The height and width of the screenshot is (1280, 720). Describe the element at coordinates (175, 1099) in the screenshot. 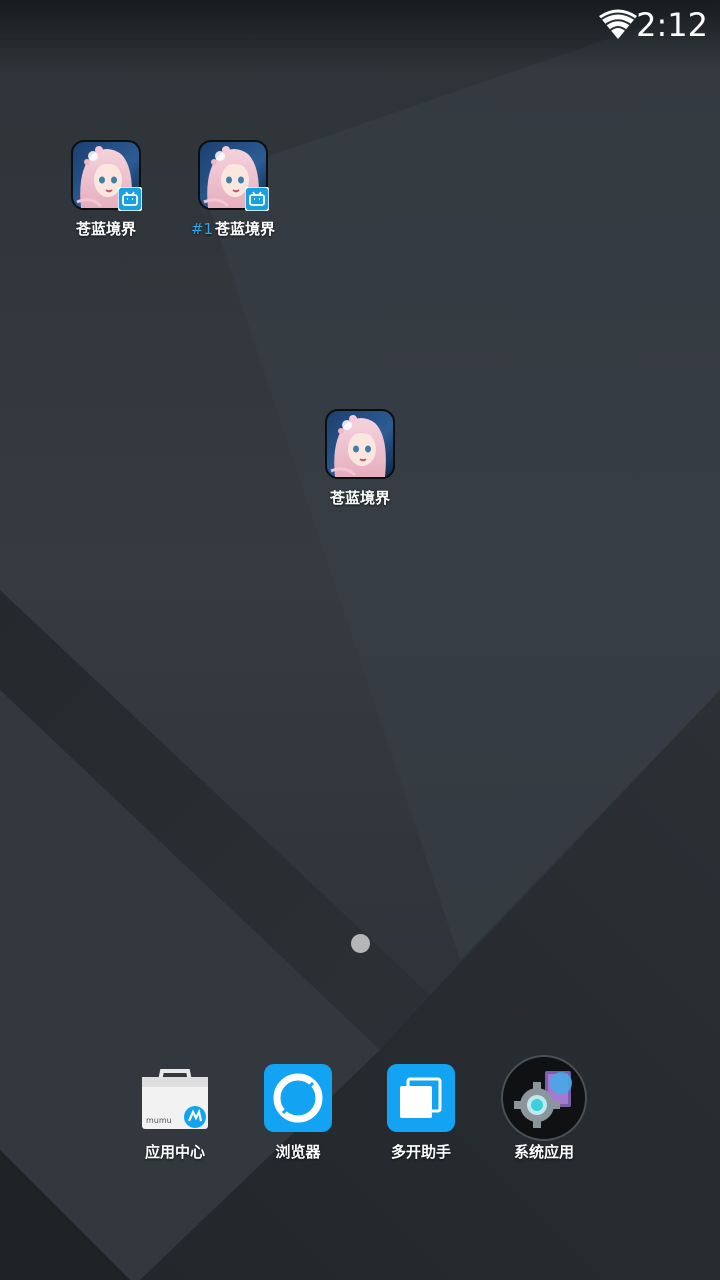

I see `app-center-icon: mumu` at that location.